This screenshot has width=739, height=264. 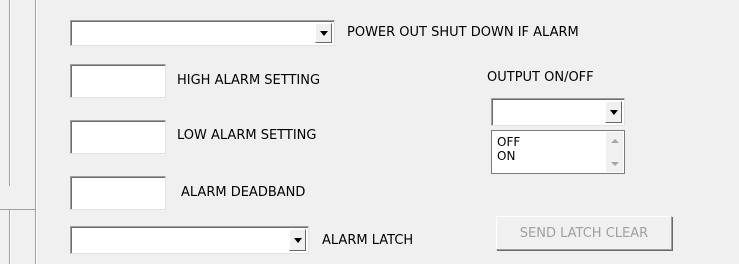 I want to click on scroll-up-button, so click(x=614, y=140).